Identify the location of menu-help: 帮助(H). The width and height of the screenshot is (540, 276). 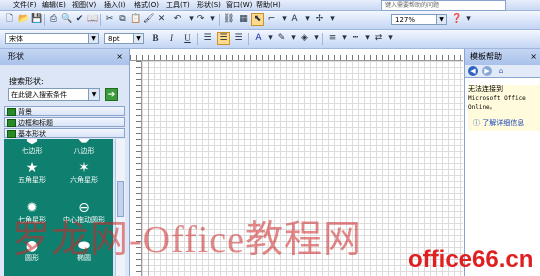
(268, 5).